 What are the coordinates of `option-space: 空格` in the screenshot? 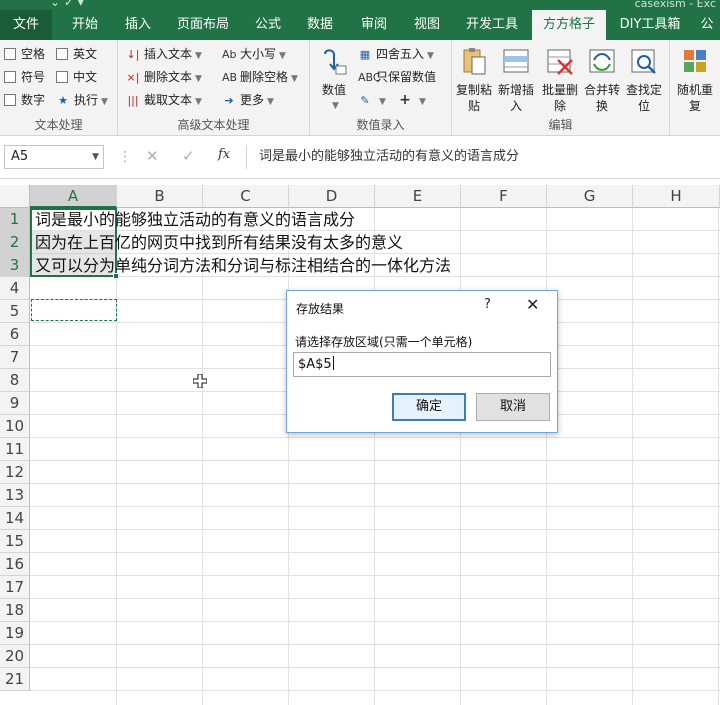 It's located at (24, 54).